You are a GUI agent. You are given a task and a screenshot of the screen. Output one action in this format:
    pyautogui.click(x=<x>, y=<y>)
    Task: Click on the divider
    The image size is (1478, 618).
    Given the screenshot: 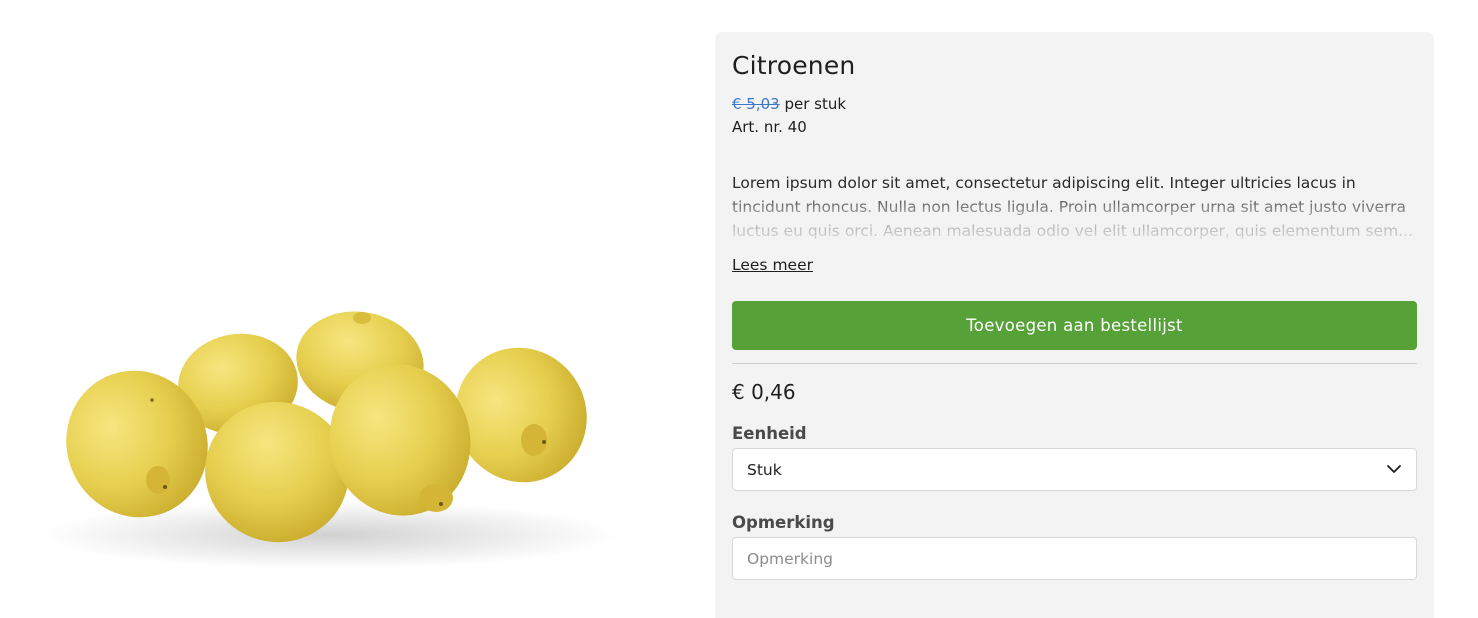 What is the action you would take?
    pyautogui.click(x=1074, y=363)
    